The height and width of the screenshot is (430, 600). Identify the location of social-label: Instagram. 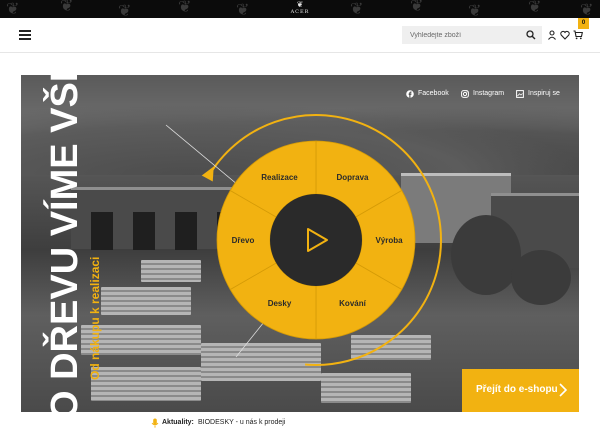
(489, 93).